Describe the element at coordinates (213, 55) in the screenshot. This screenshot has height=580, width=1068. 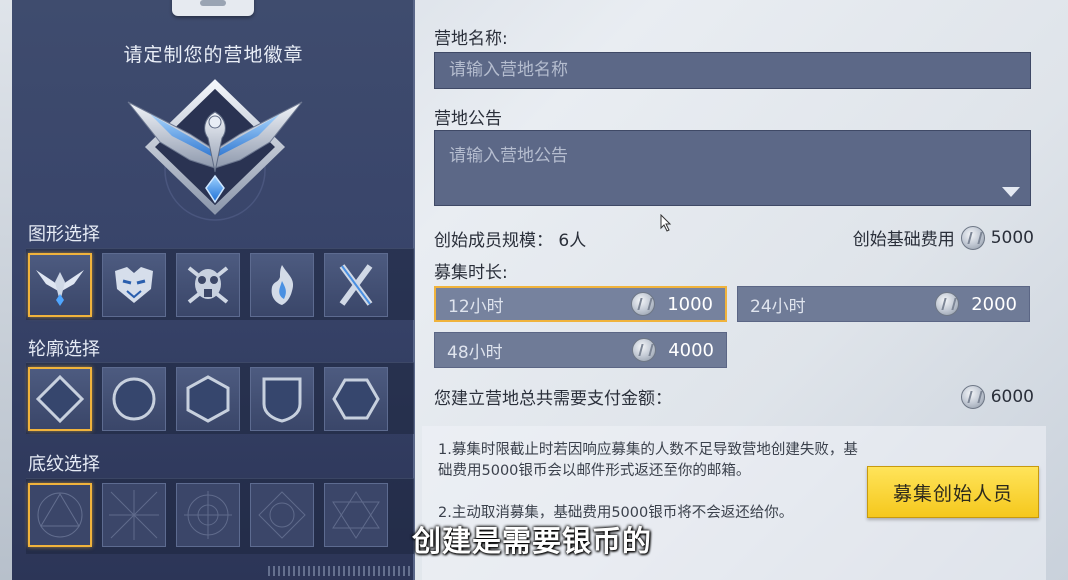
I see `panel-title: 请定制您的营地徽章` at that location.